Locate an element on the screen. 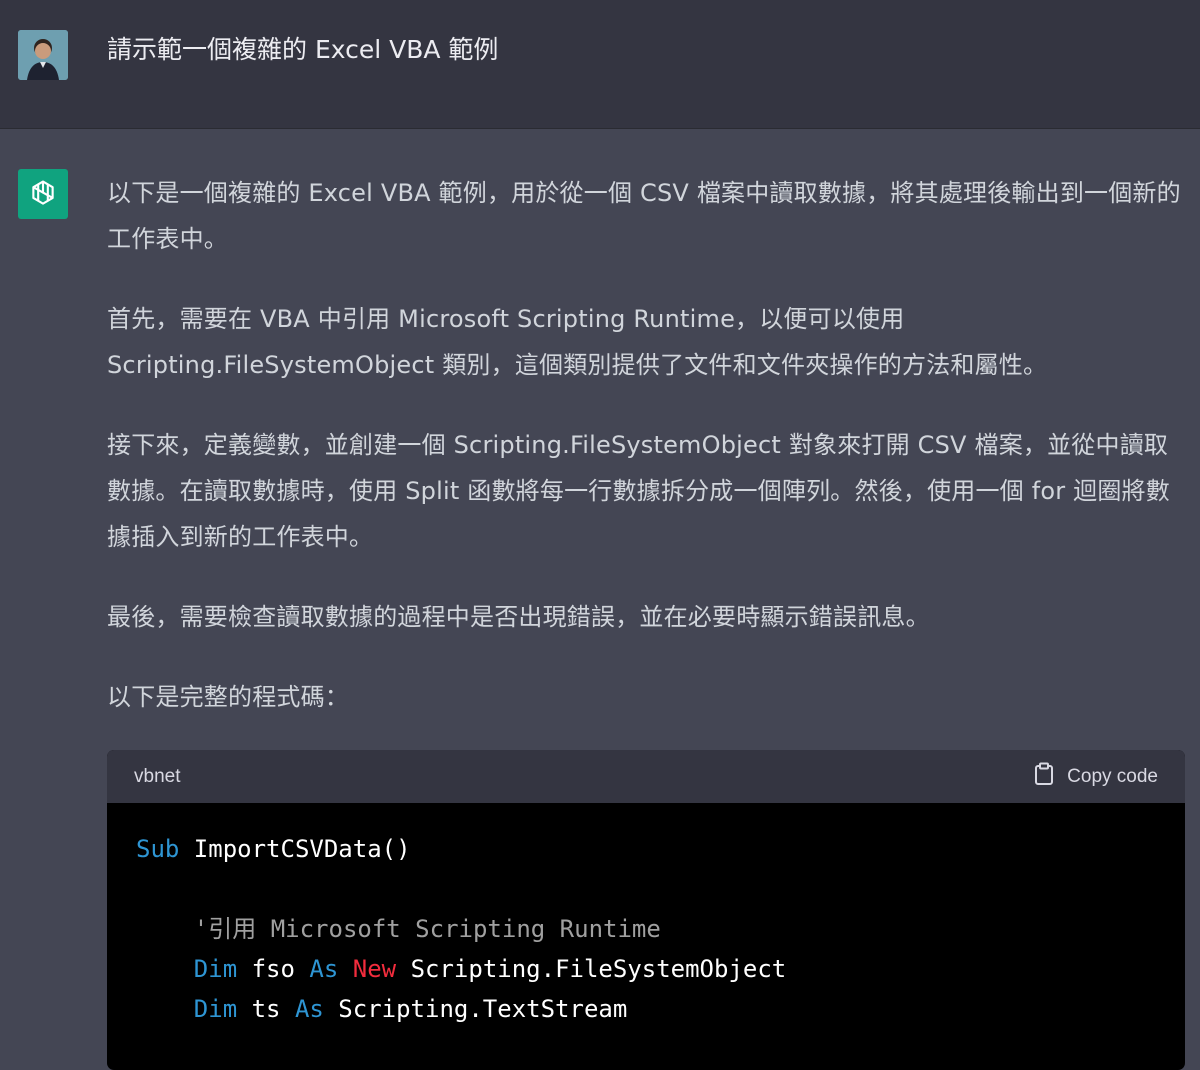  code-comment: '引用 Microsoft Scripting Runtime is located at coordinates (427, 929).